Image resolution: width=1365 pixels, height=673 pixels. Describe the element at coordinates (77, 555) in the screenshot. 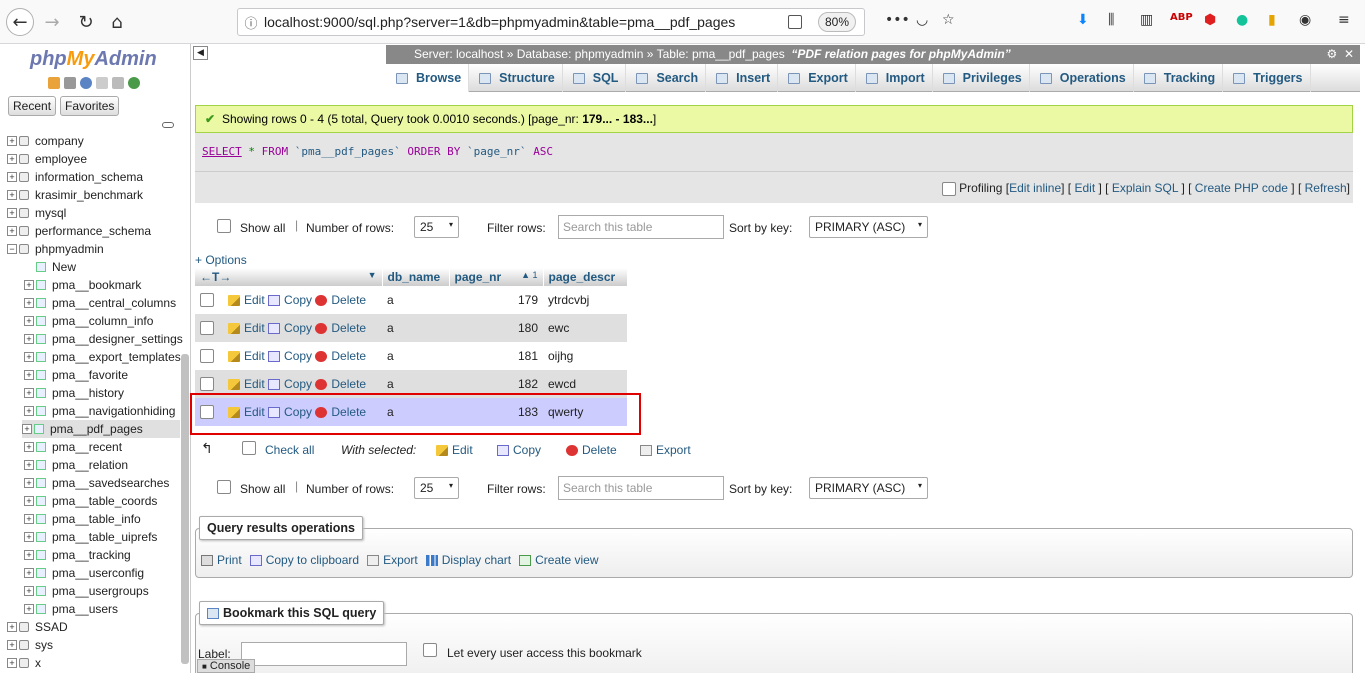

I see `sidebar-table-pma__tracking: + pma__tracking` at that location.